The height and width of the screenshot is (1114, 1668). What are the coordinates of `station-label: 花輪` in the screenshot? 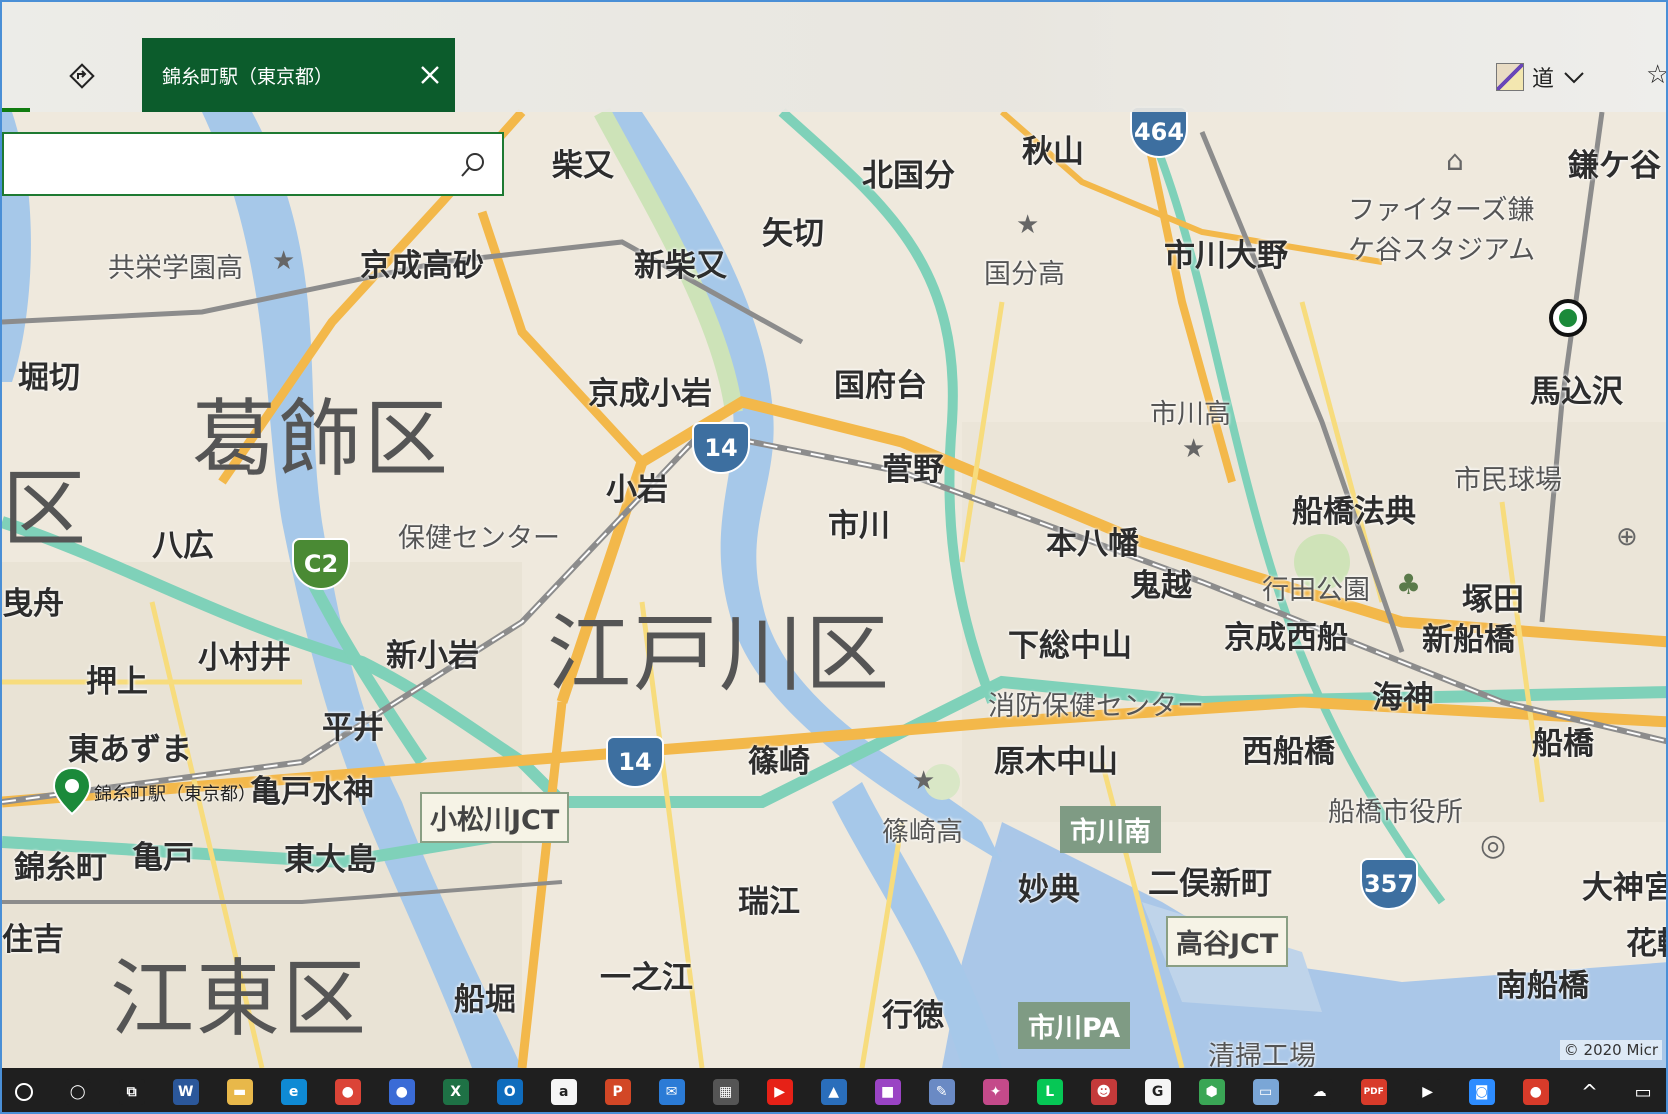 It's located at (1646, 940).